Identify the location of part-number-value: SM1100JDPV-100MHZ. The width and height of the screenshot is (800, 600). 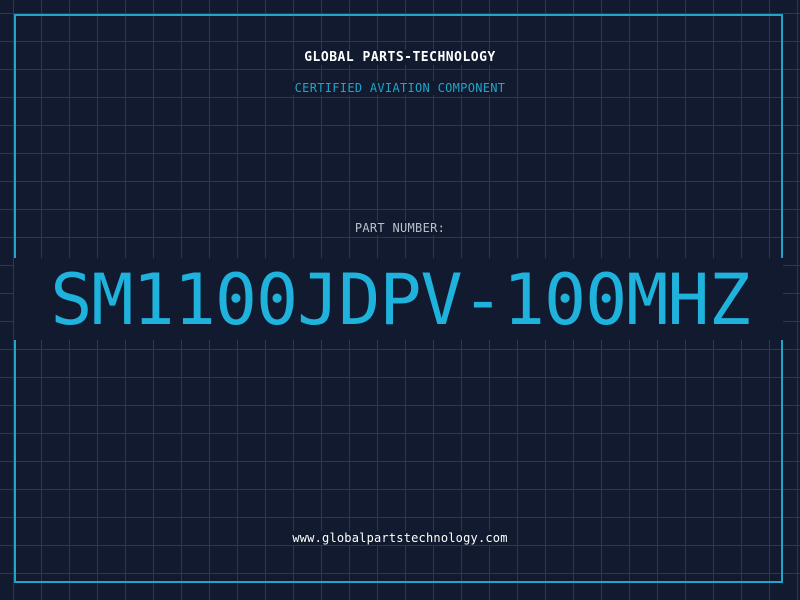
(400, 300).